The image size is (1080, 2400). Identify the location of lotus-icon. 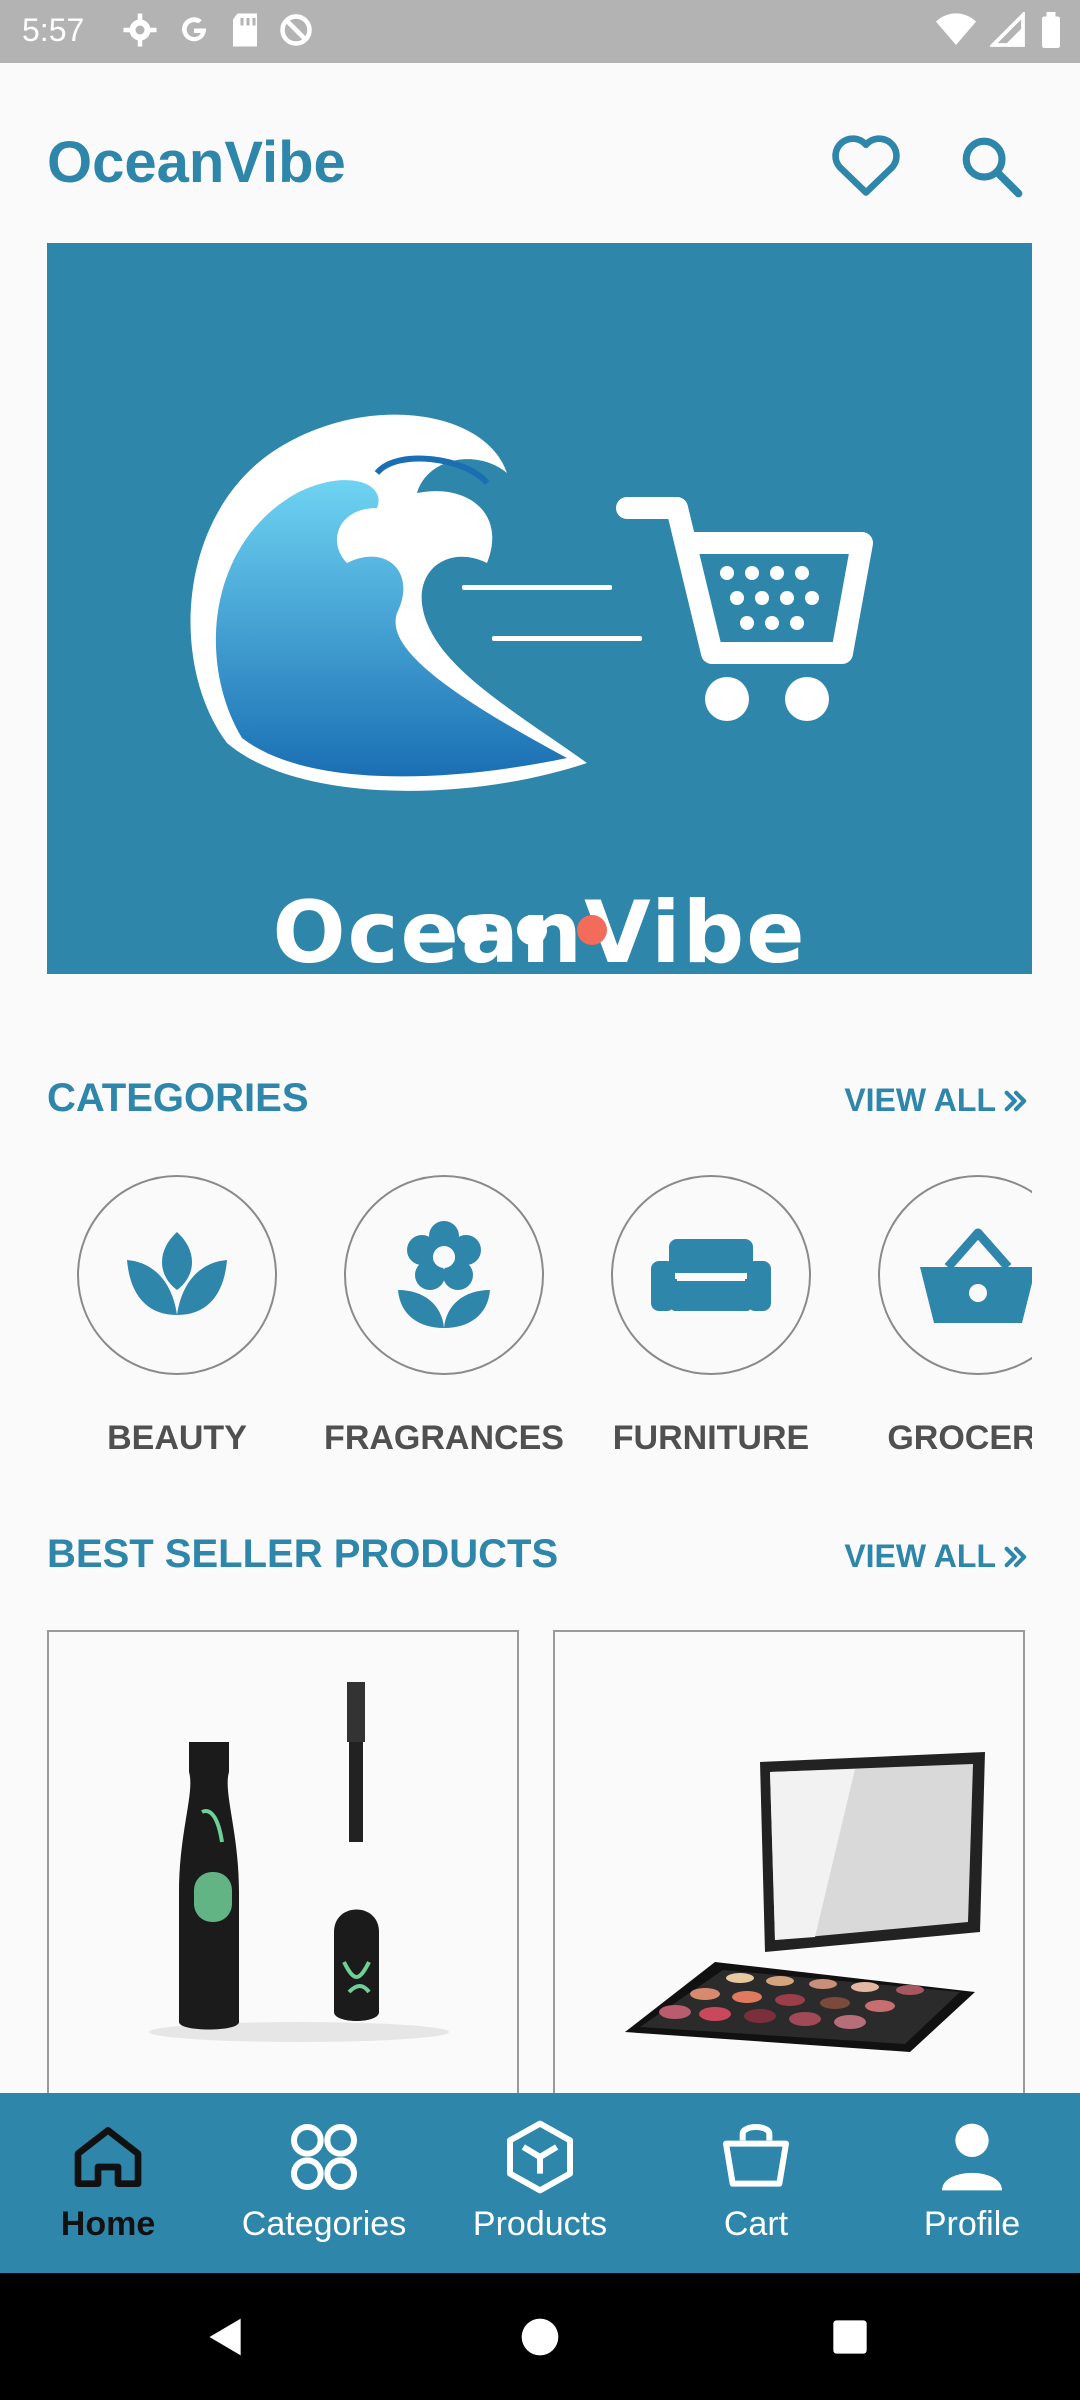
(177, 1273).